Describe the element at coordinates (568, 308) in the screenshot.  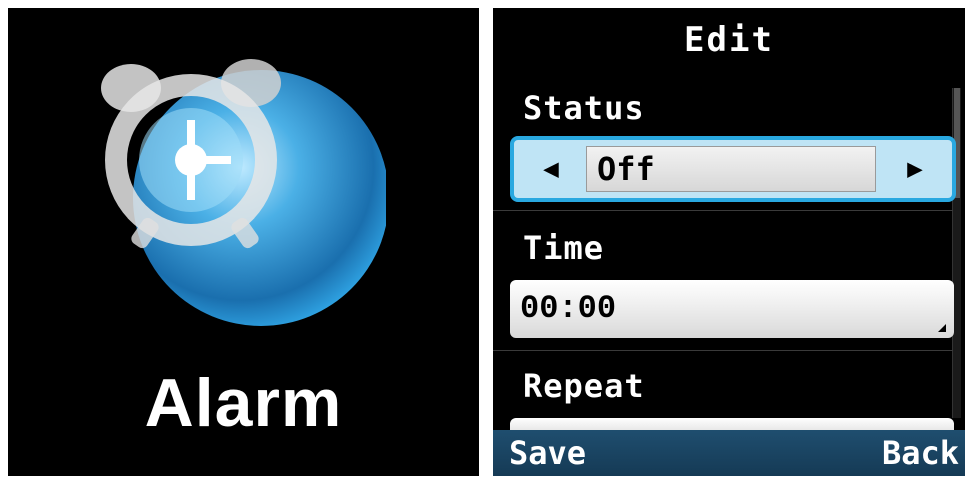
I see `time-value: 00:00` at that location.